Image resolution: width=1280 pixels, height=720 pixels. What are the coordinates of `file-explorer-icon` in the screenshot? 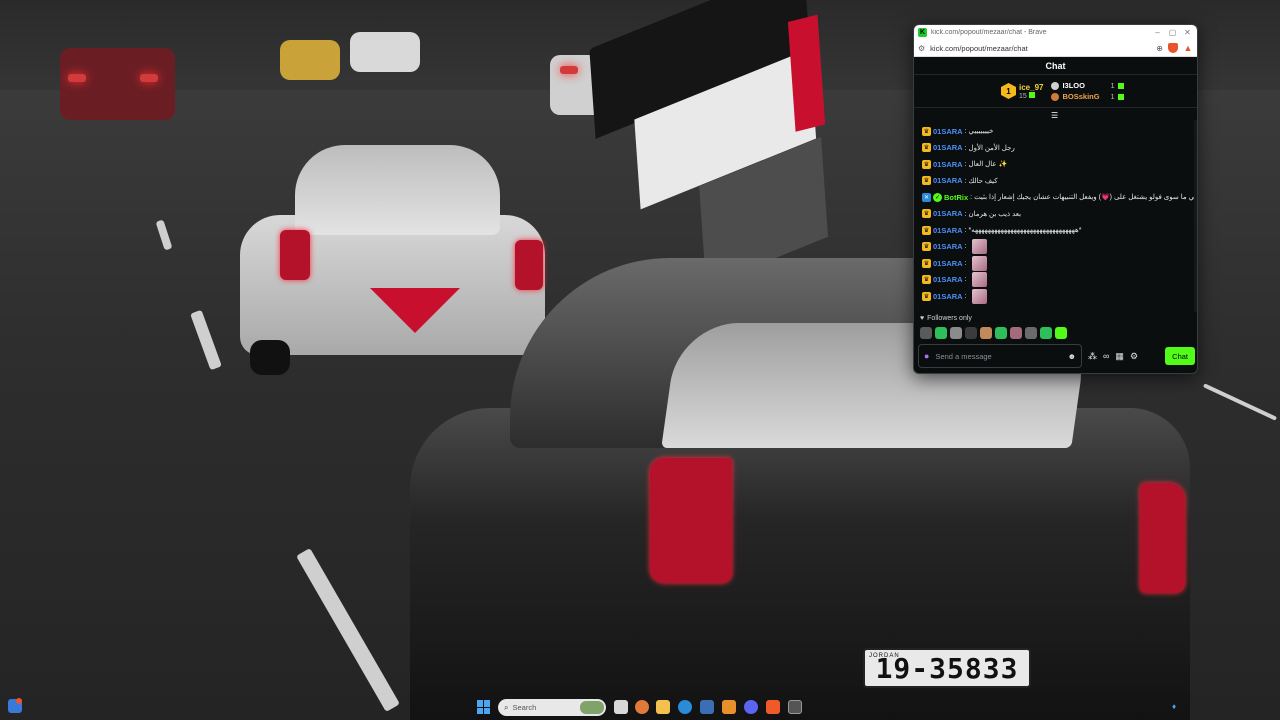 It's located at (663, 707).